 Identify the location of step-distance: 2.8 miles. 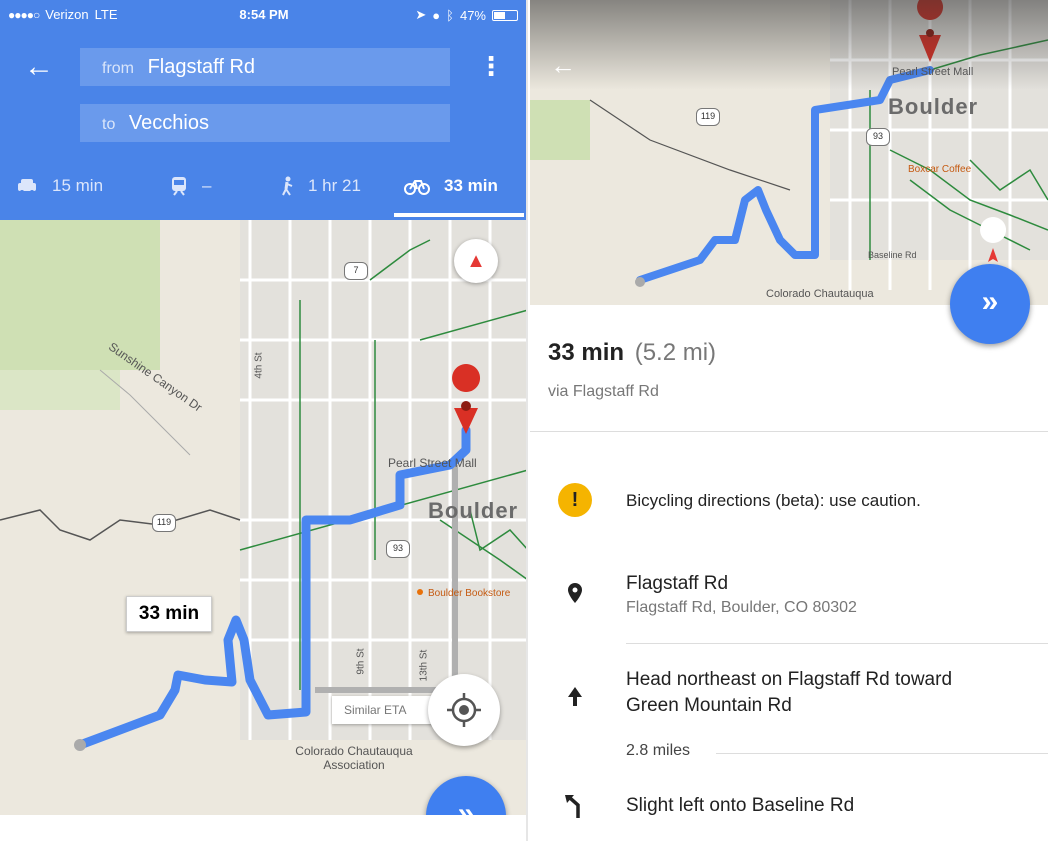
(658, 750).